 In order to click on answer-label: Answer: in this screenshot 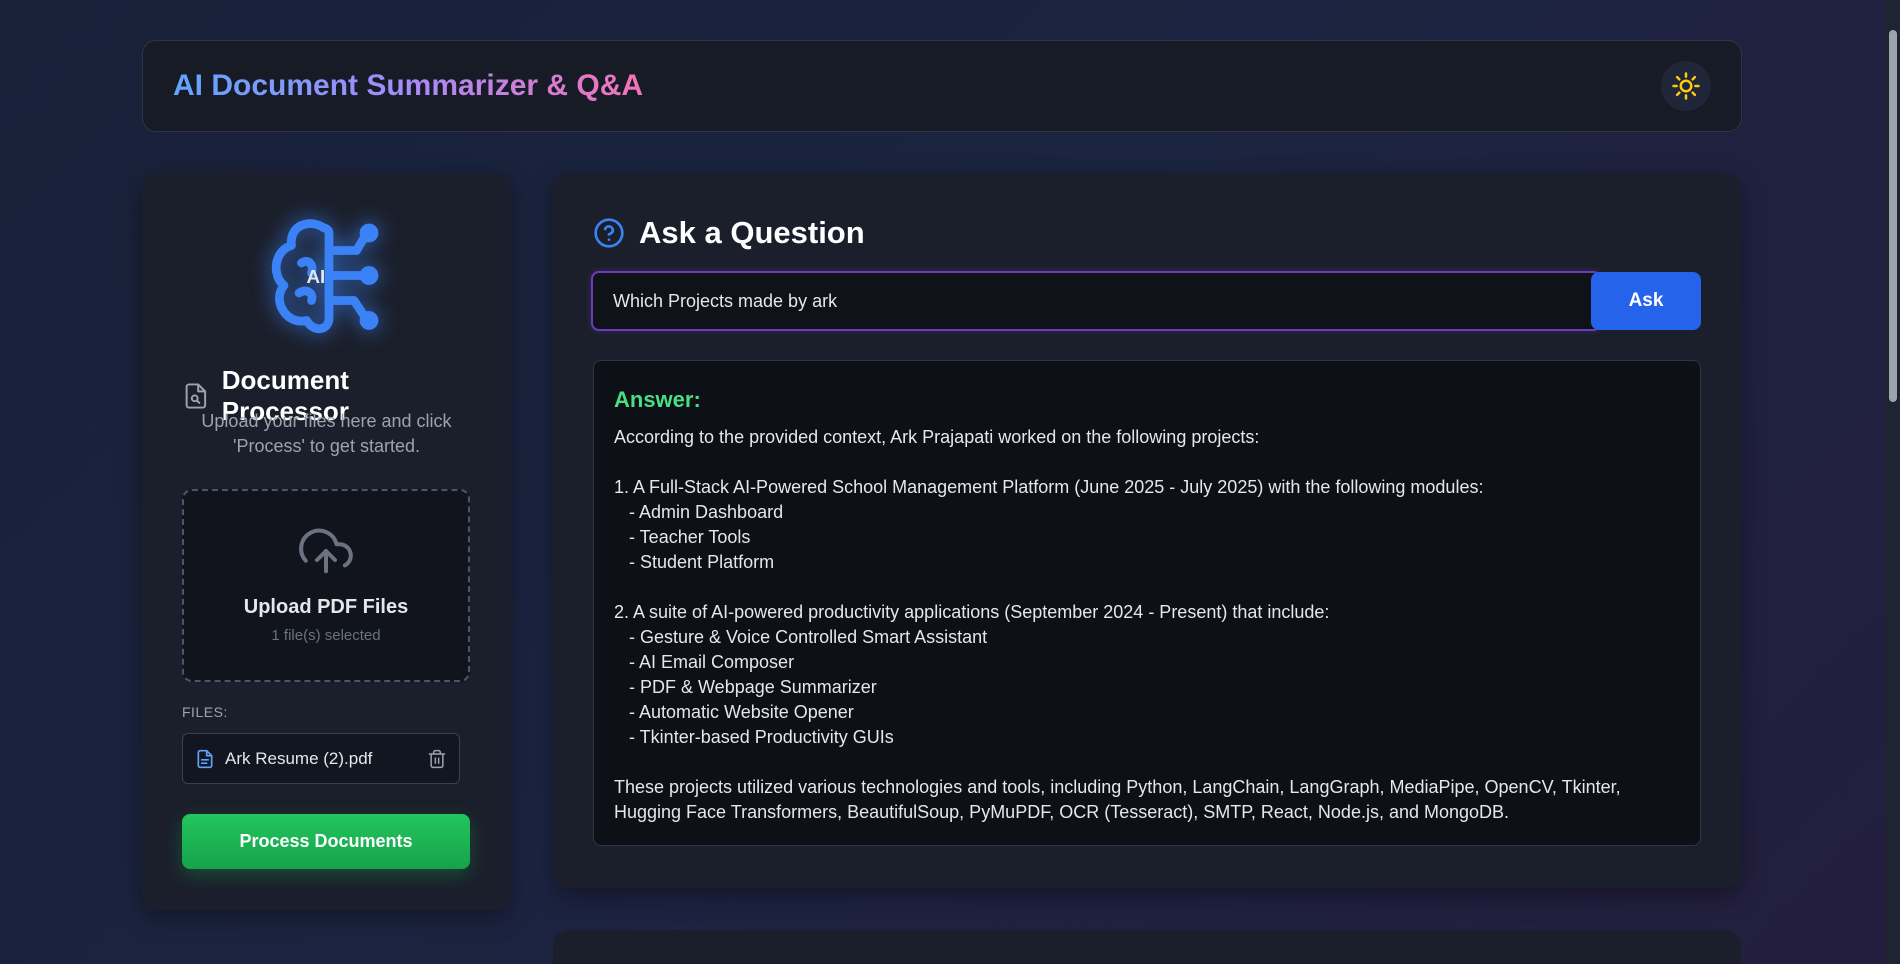, I will do `click(657, 399)`.